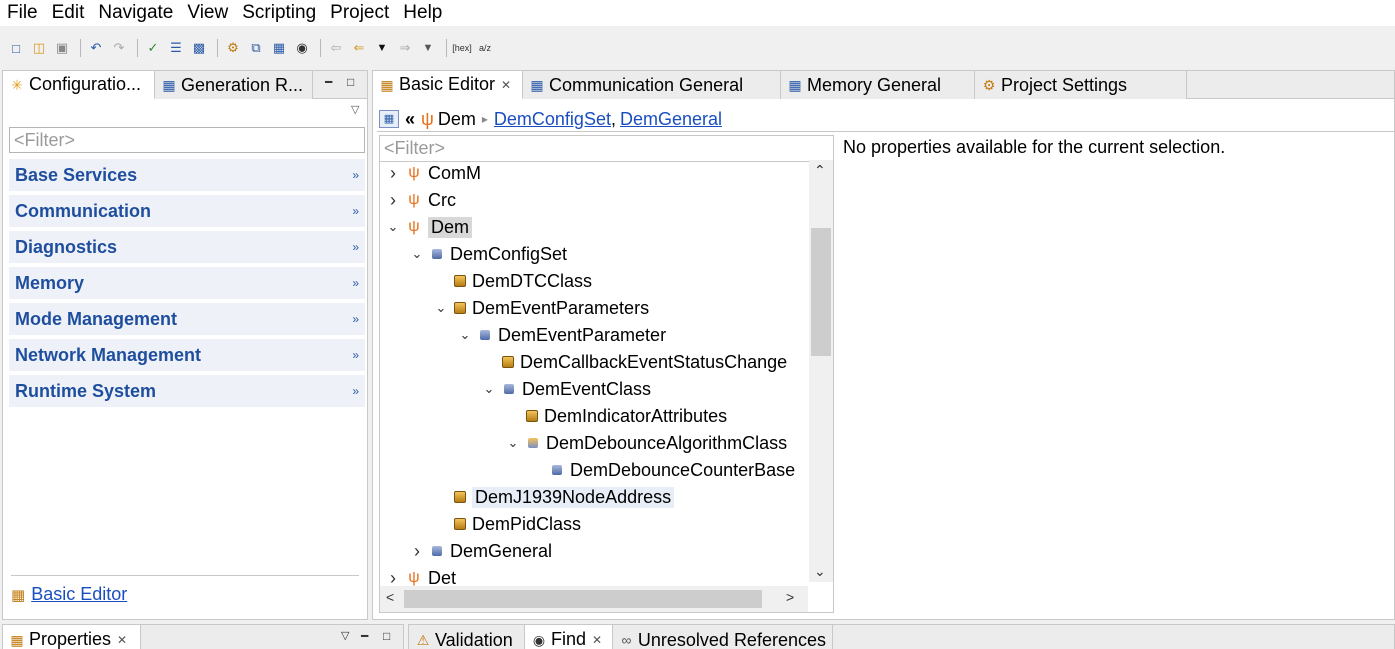 The image size is (1395, 649). I want to click on save-icon: ▣, so click(62, 48).